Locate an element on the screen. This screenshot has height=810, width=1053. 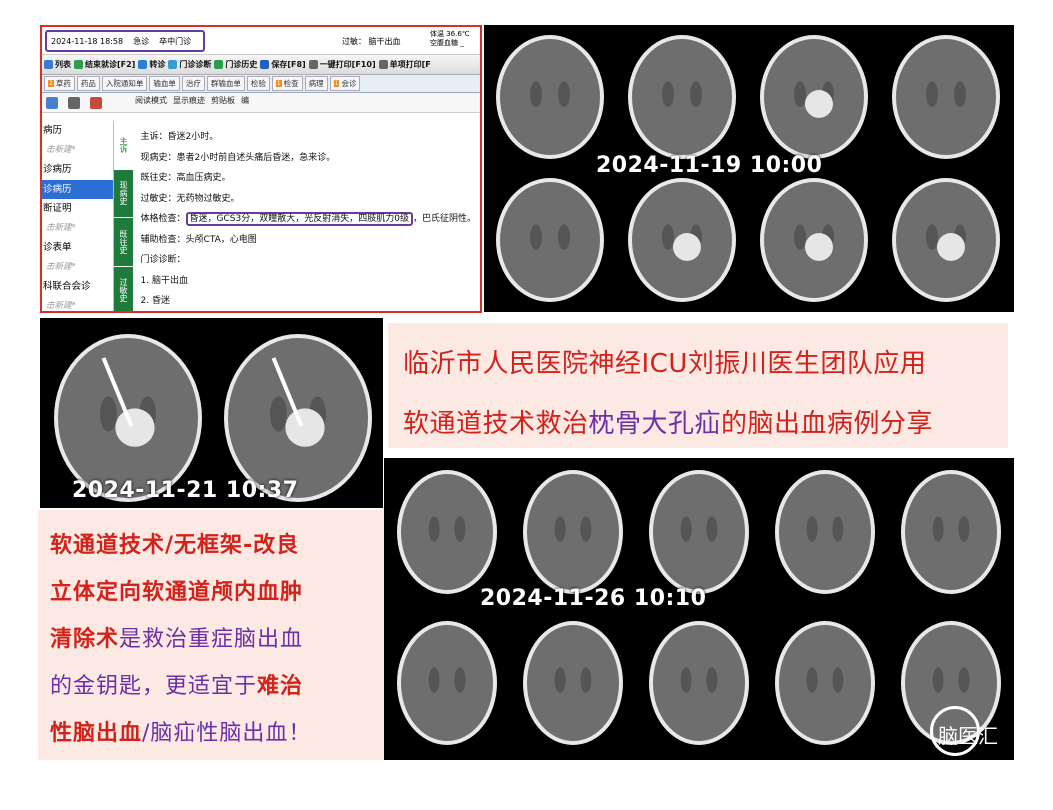
order-tab-0: 2 草药 is located at coordinates (59, 83).